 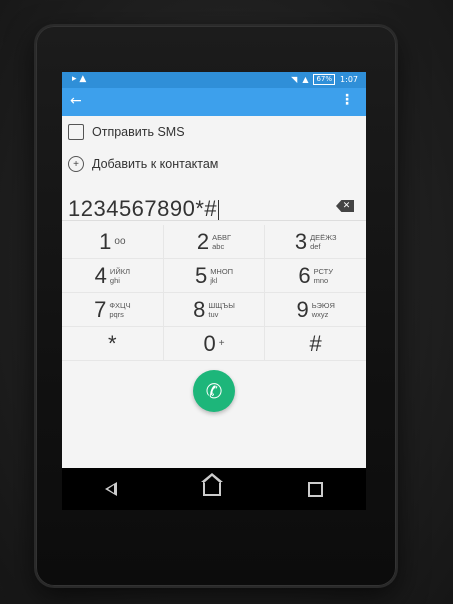 I want to click on nav-recents-icon, so click(x=315, y=489).